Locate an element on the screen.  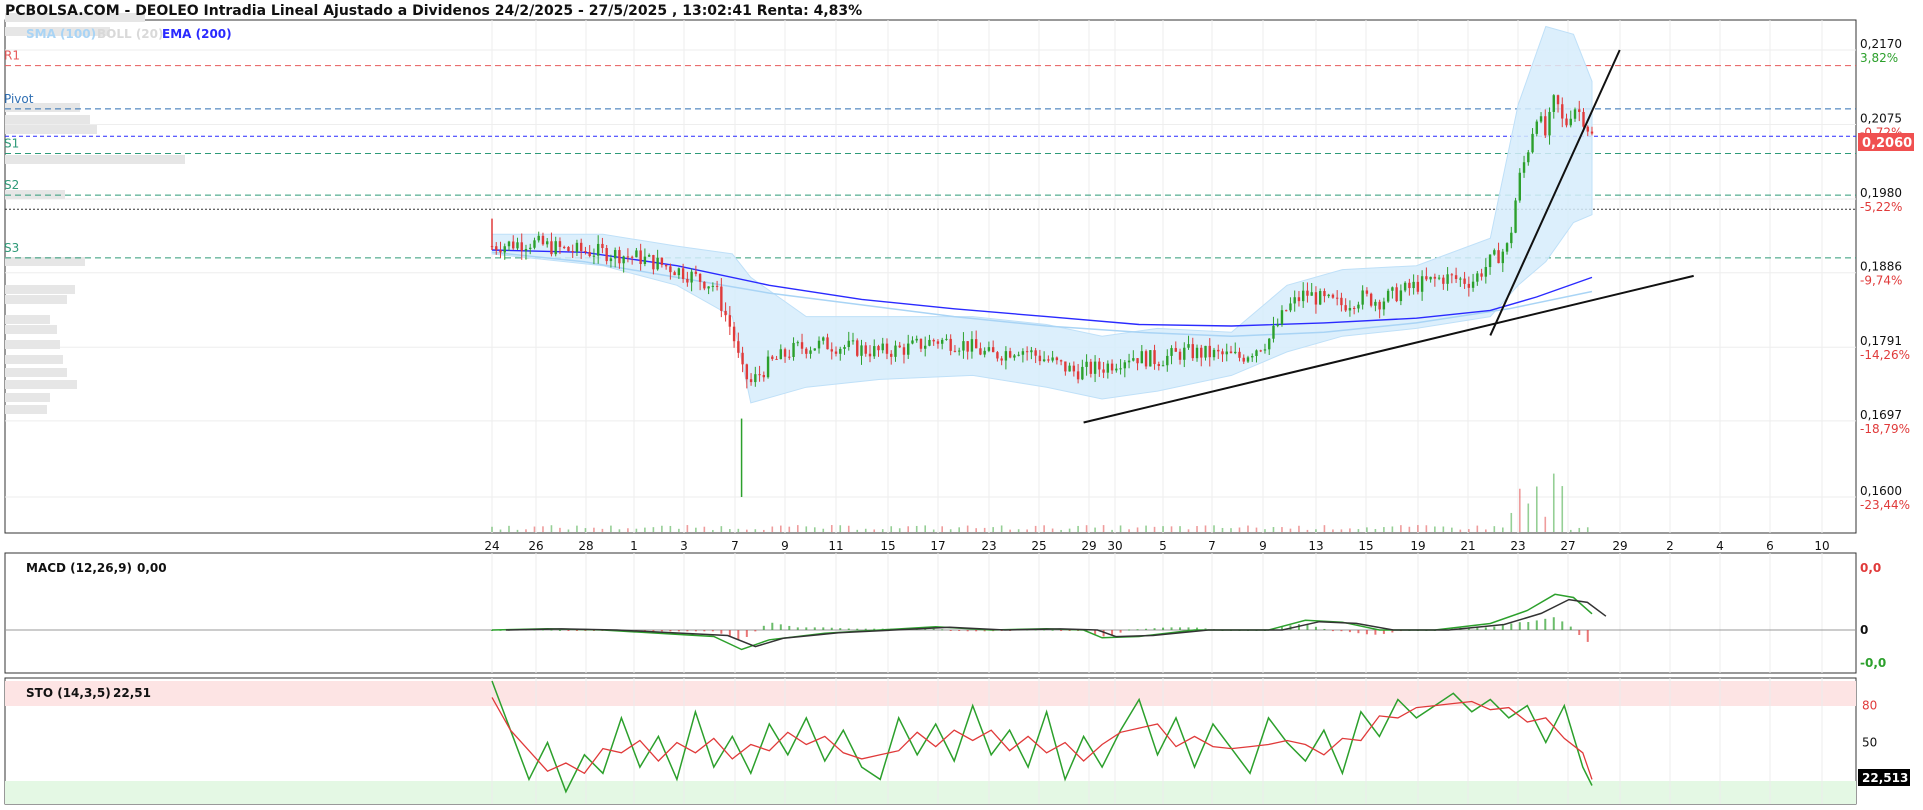
y-tick-pct-2: -5,22% is located at coordinates (1881, 207).